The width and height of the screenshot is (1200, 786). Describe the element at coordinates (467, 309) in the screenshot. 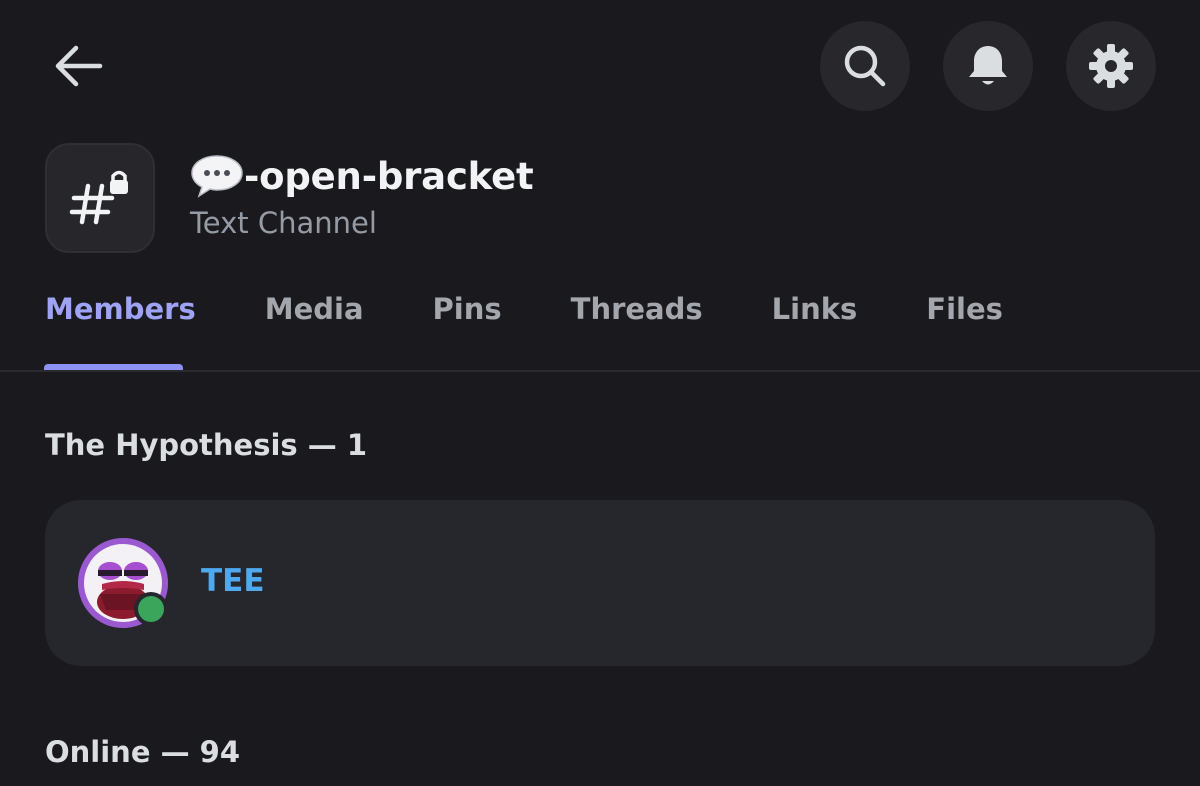

I see `tab-pins: Pins` at that location.